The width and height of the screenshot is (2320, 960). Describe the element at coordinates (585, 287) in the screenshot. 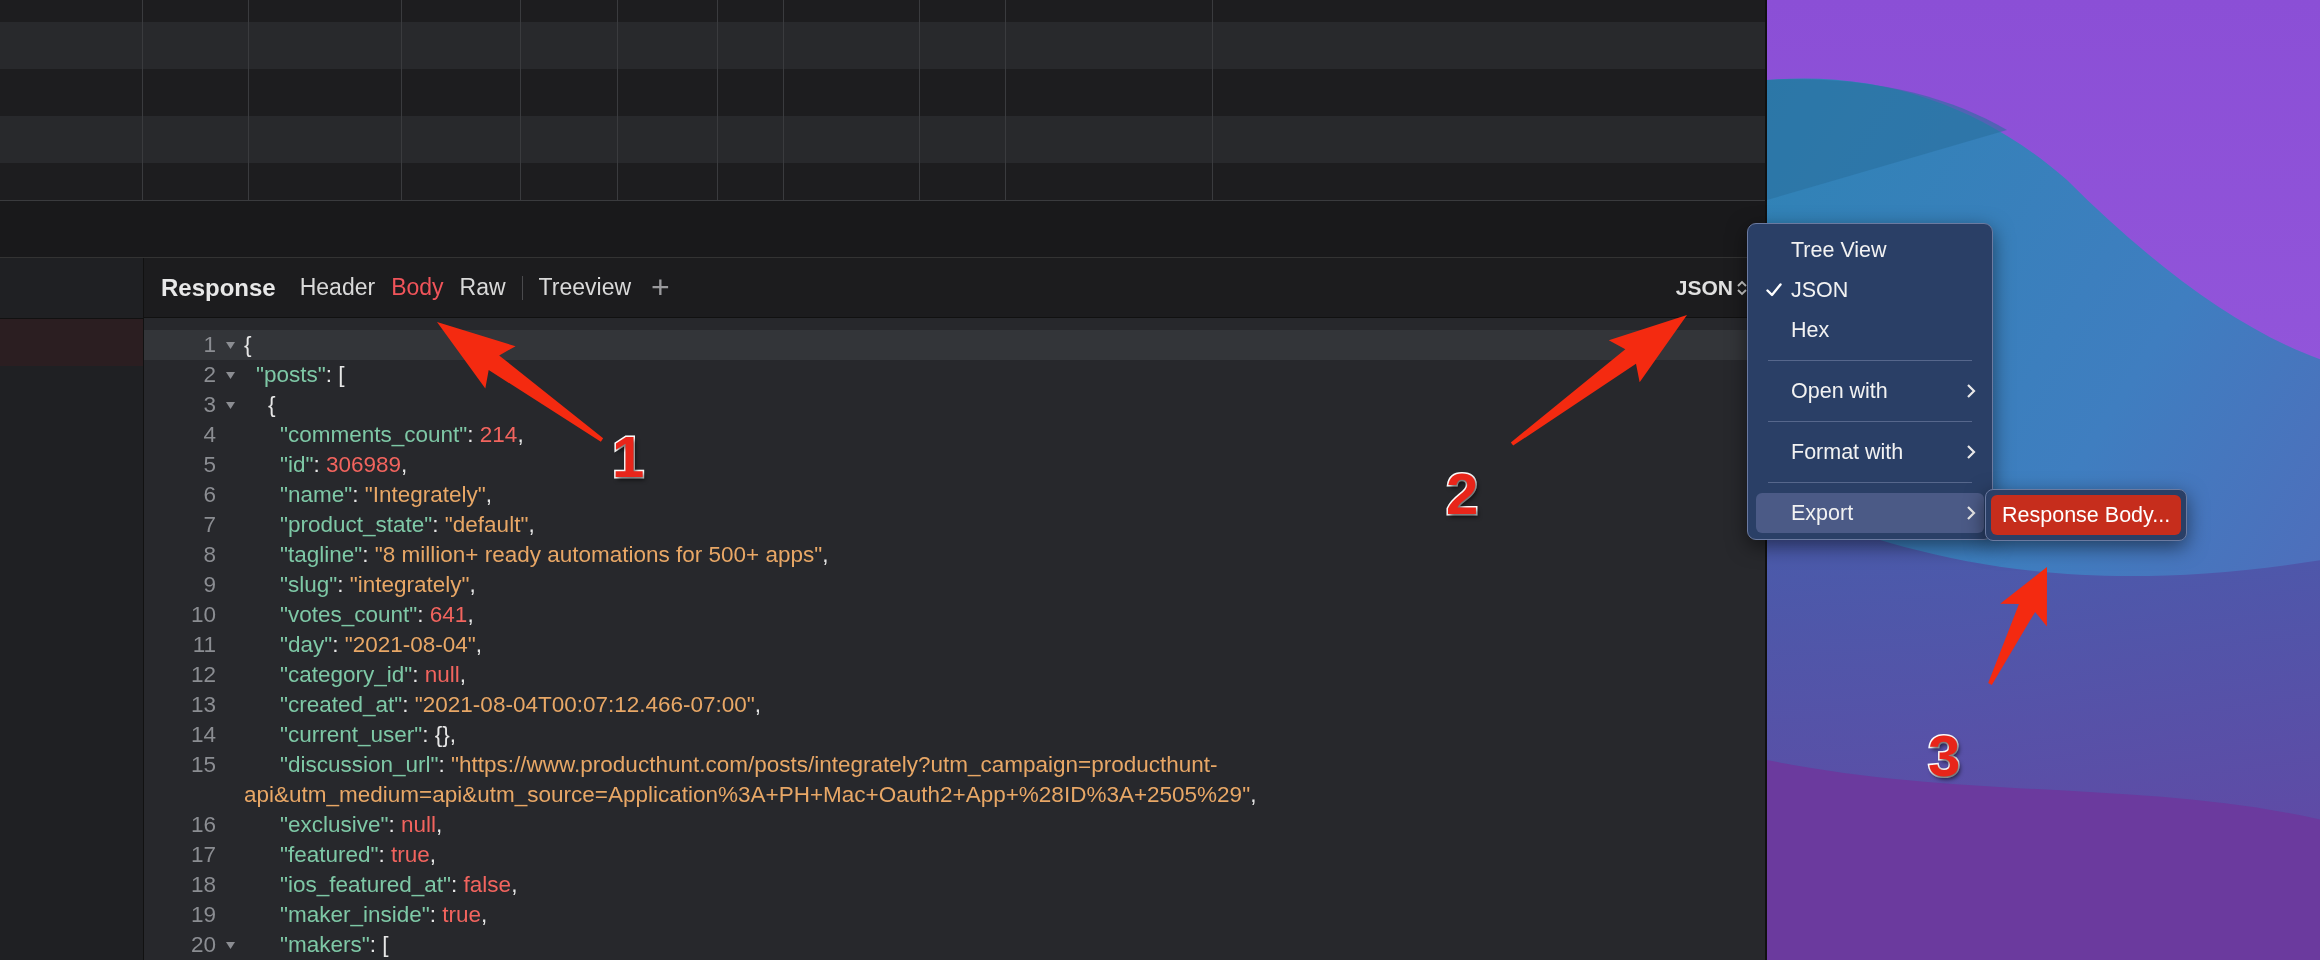

I see `tab: Treeview` at that location.